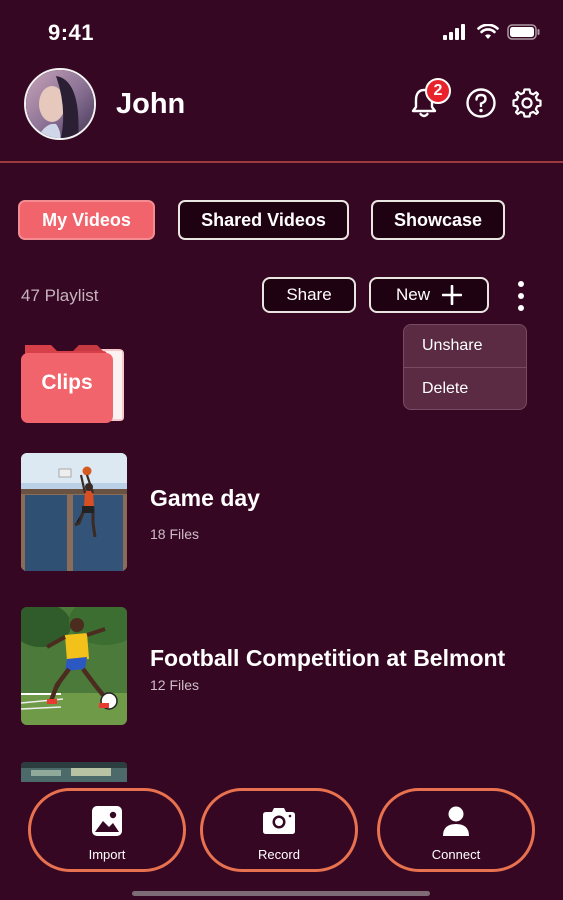  I want to click on image-icon, so click(107, 821).